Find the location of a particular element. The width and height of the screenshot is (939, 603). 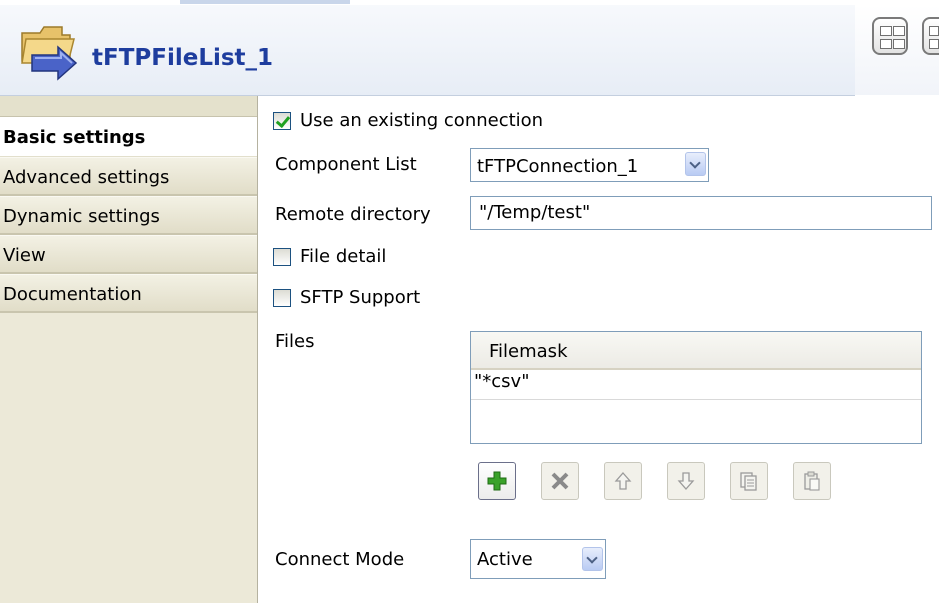

component-list-label: Component List is located at coordinates (346, 164).